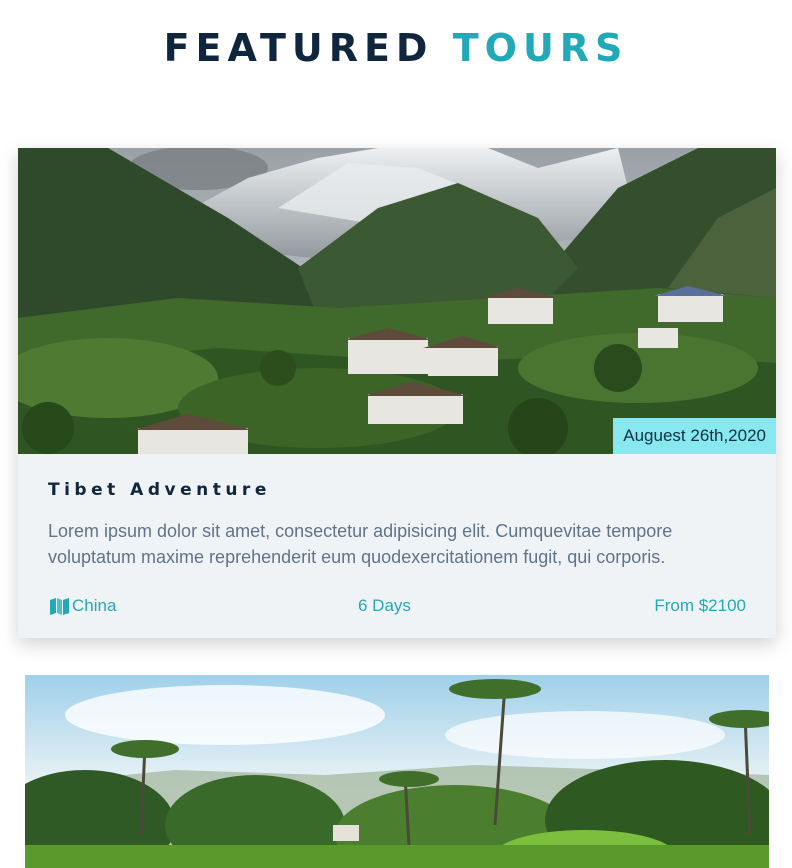 The height and width of the screenshot is (868, 792). I want to click on tour-location: China, so click(83, 606).